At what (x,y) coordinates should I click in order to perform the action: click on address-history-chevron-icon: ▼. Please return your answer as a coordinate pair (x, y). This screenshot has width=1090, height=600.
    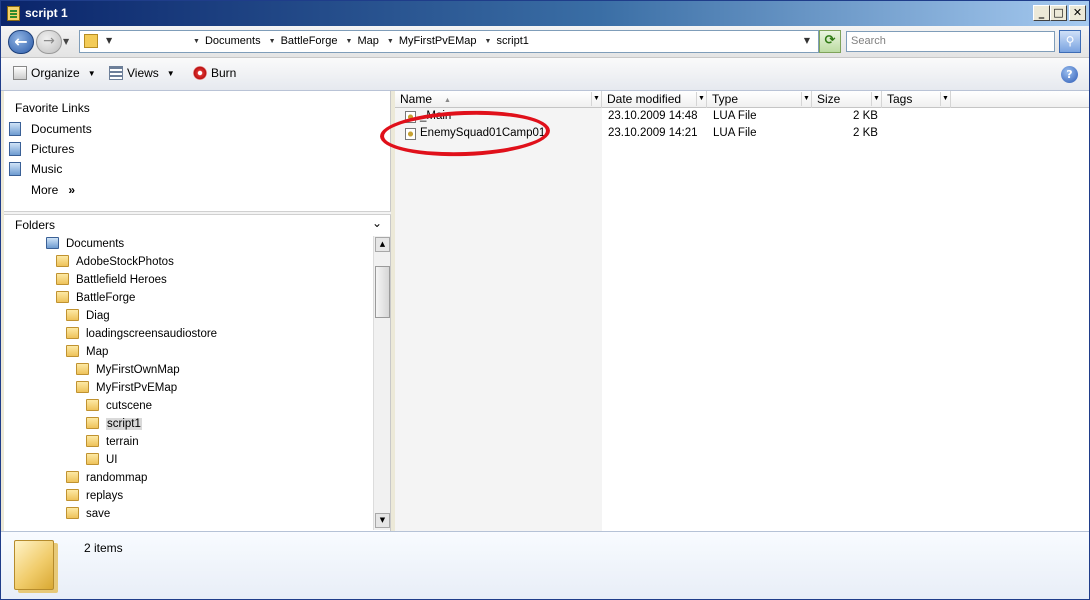
    Looking at the image, I should click on (807, 40).